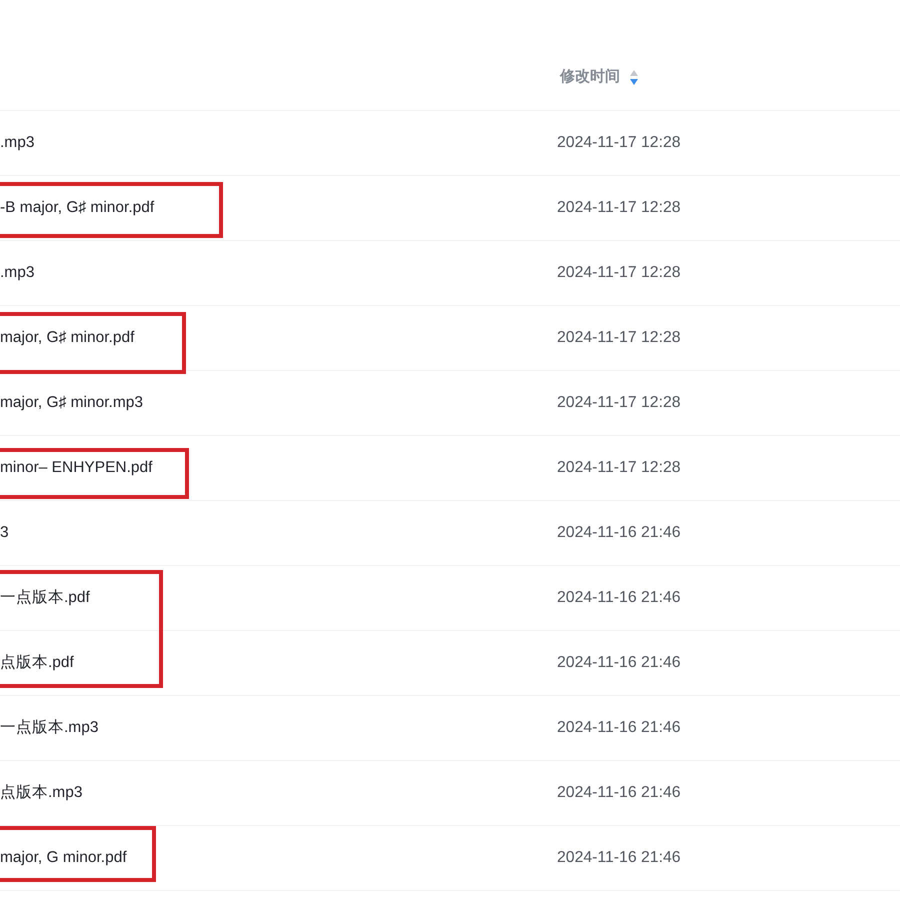 Image resolution: width=900 pixels, height=900 pixels. What do you see at coordinates (37, 663) in the screenshot?
I see `file-name: 点版本.pdf` at bounding box center [37, 663].